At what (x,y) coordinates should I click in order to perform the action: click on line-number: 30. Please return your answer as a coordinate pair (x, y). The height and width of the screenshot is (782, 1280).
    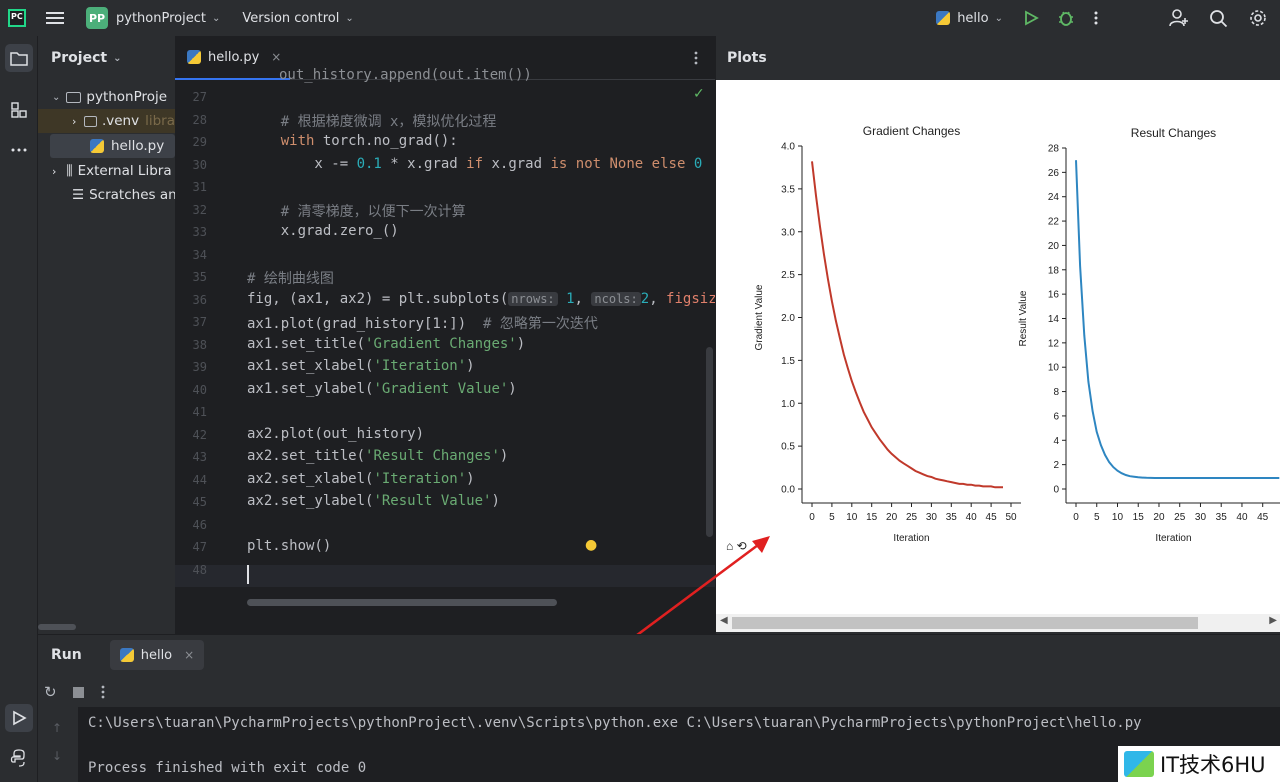
    Looking at the image, I should click on (199, 164).